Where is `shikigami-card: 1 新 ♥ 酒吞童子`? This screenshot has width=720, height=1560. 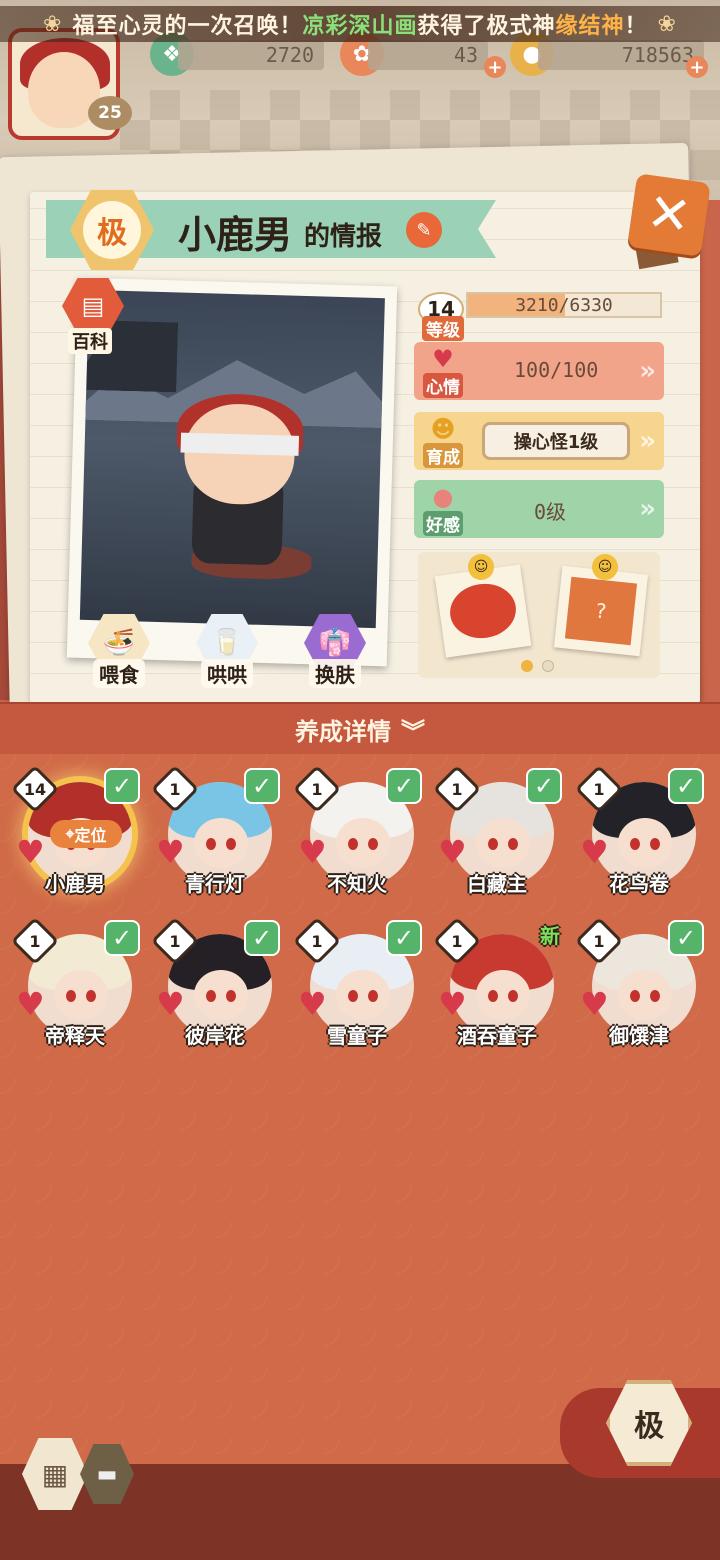 shikigami-card: 1 新 ♥ 酒吞童子 is located at coordinates (497, 986).